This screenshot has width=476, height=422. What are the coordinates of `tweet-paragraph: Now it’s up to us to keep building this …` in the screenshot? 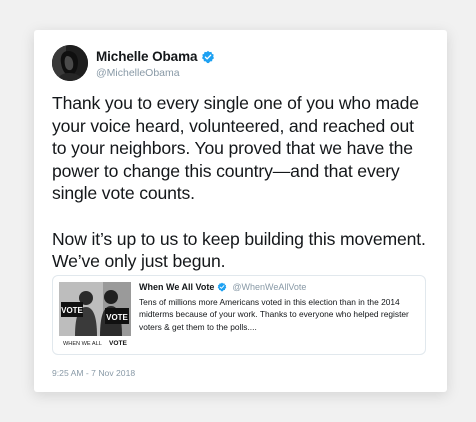 It's located at (239, 250).